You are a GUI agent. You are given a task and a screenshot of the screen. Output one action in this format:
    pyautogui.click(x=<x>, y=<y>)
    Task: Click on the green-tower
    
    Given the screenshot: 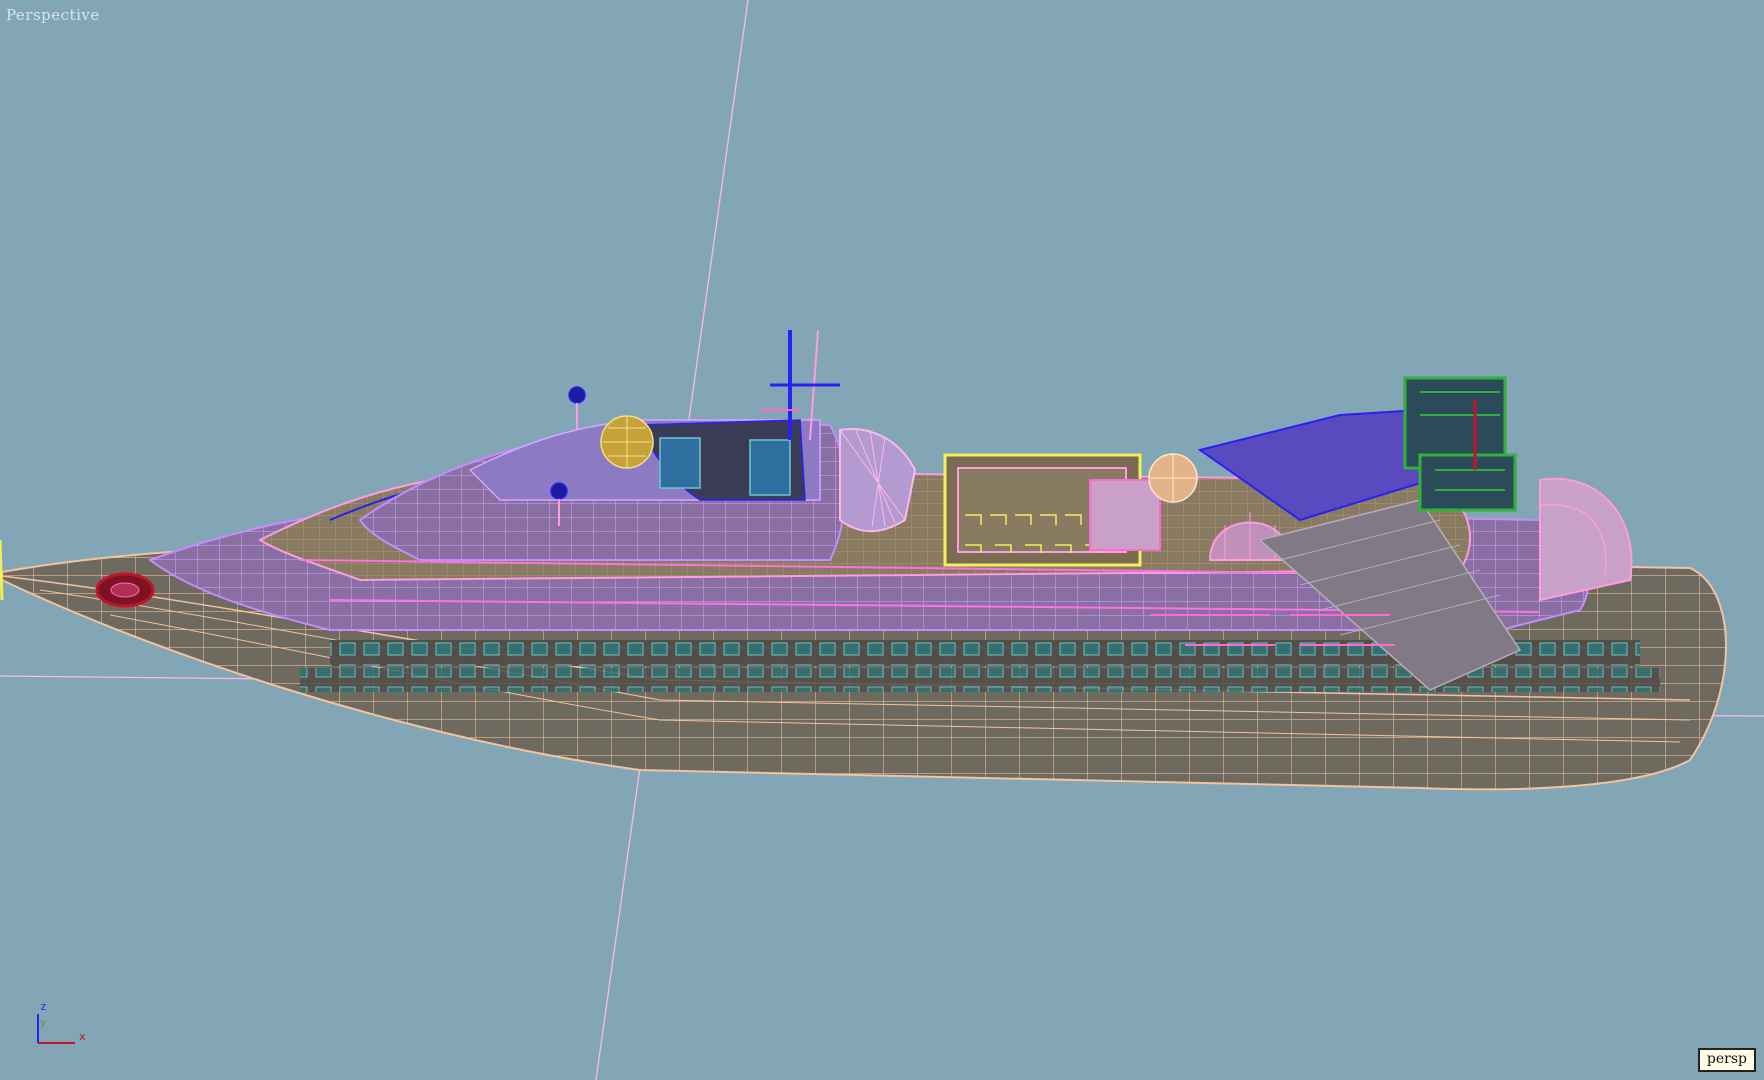 What is the action you would take?
    pyautogui.click(x=1460, y=444)
    